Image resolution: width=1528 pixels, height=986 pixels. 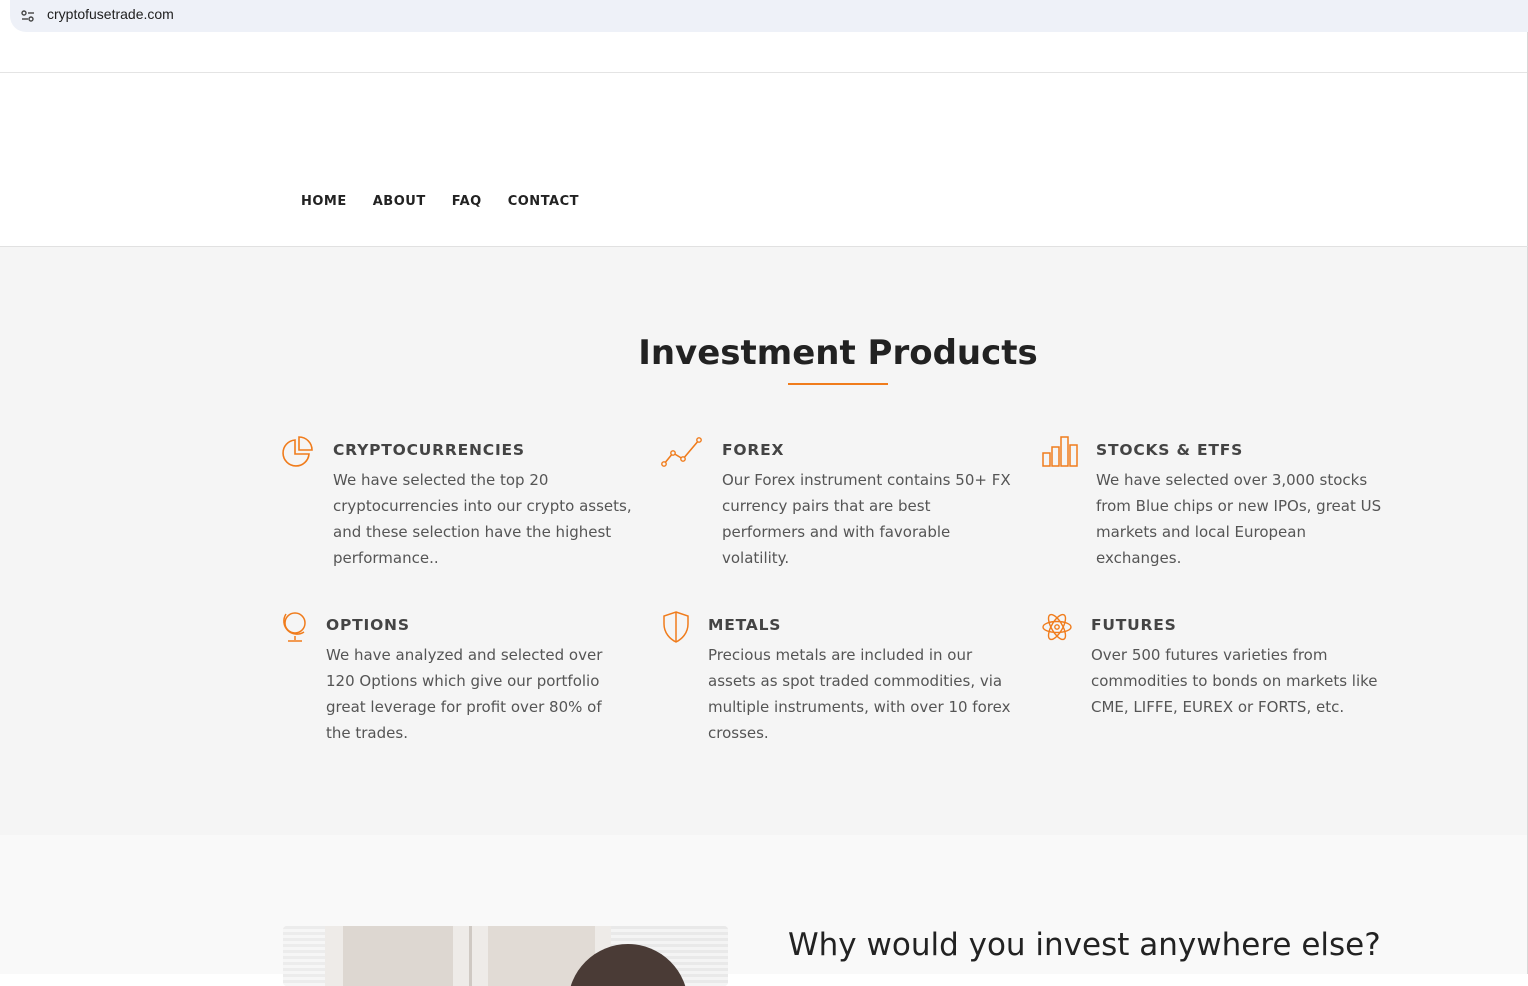 What do you see at coordinates (1201, 532) in the screenshot?
I see `desc-line: markets and local European` at bounding box center [1201, 532].